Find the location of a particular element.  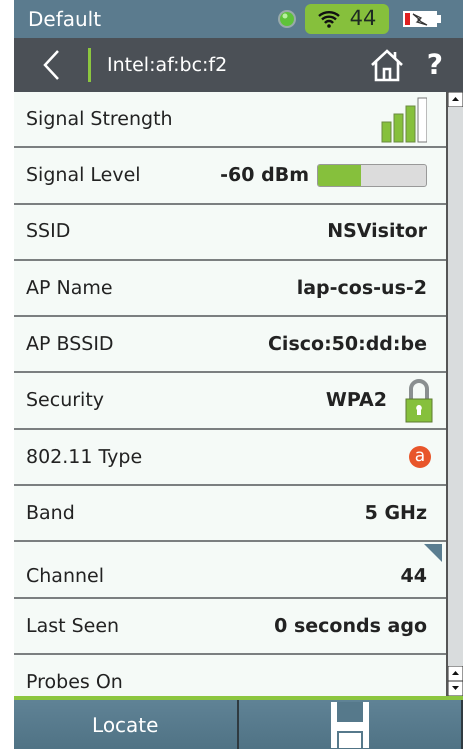

padlock-icon is located at coordinates (419, 400).